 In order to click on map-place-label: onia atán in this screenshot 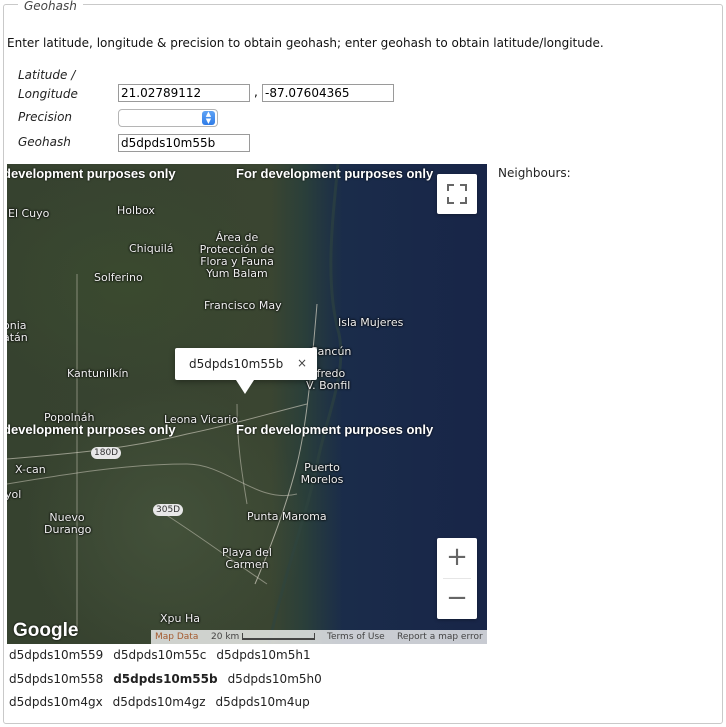, I will do `click(17, 331)`.